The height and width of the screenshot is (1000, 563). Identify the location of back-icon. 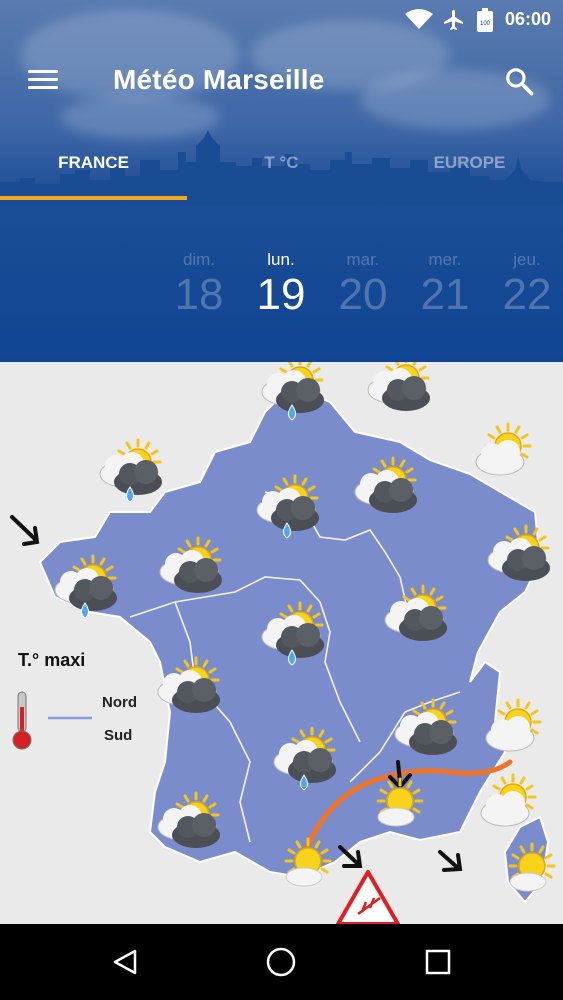
(125, 962).